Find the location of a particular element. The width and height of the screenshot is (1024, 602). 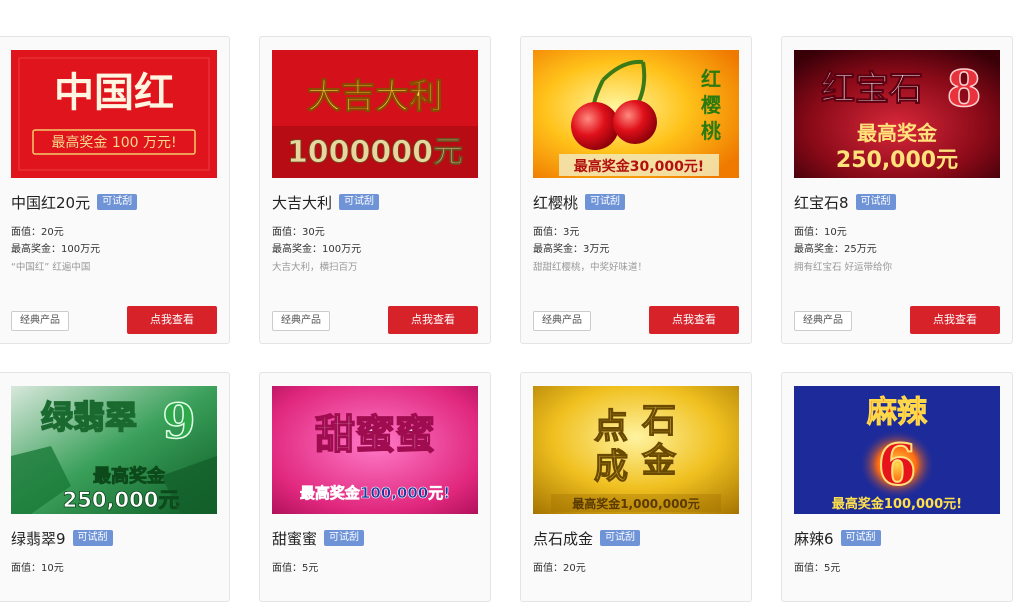

product-image: 大吉大利 1000000元 is located at coordinates (375, 114).